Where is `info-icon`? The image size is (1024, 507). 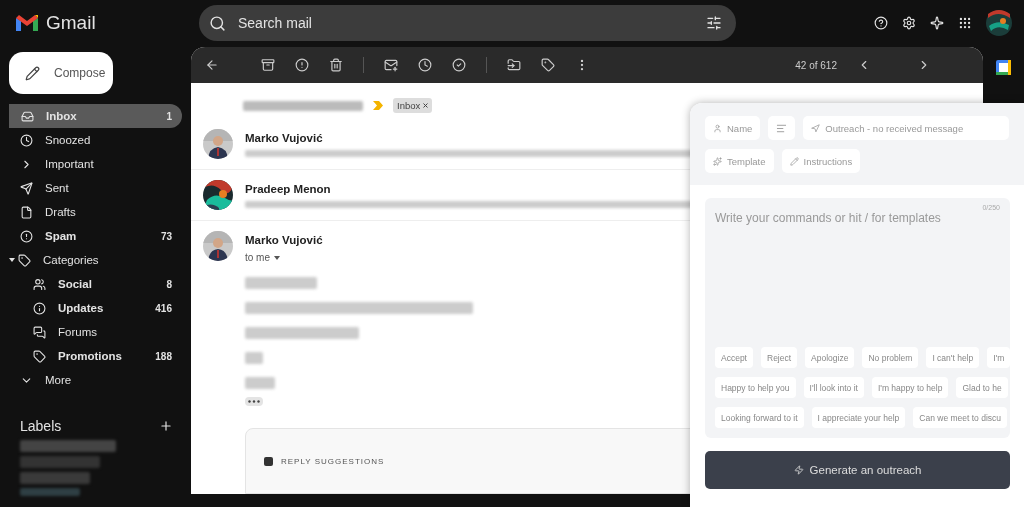 info-icon is located at coordinates (39, 308).